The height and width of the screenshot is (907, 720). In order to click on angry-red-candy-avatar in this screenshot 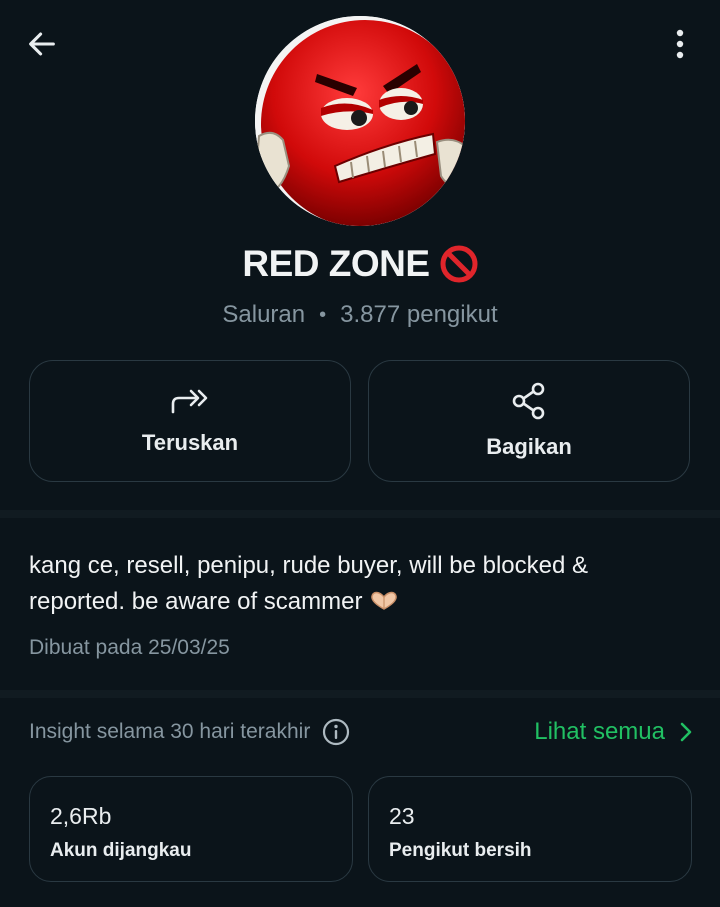, I will do `click(360, 121)`.